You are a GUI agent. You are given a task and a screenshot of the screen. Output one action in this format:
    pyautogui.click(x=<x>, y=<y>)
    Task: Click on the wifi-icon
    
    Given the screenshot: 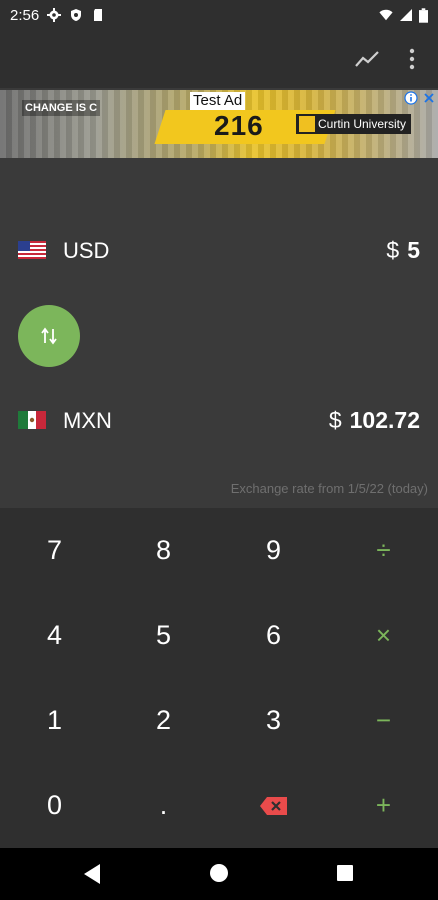 What is the action you would take?
    pyautogui.click(x=386, y=15)
    